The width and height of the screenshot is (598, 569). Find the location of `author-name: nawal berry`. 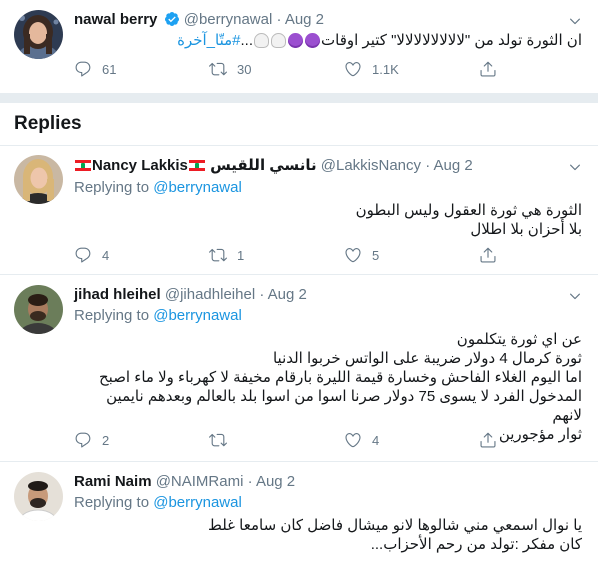

author-name: nawal berry is located at coordinates (115, 19).